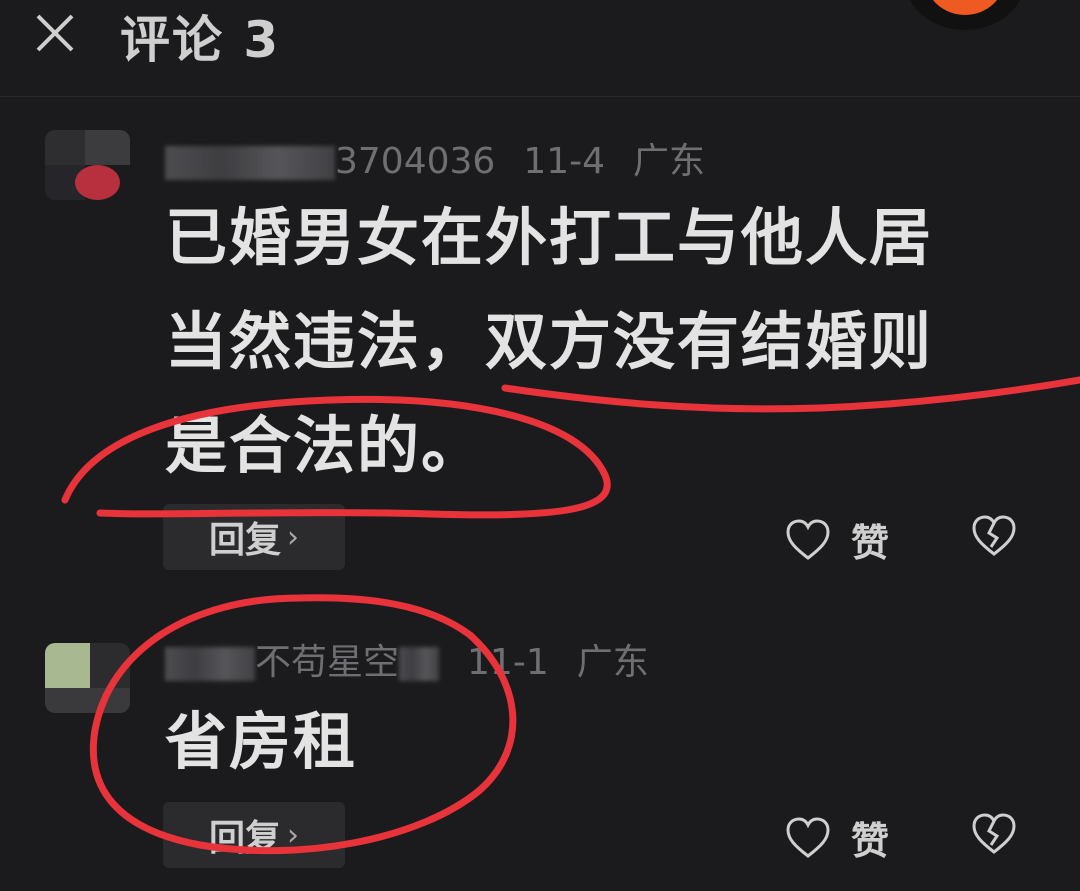 The width and height of the screenshot is (1080, 891). What do you see at coordinates (508, 662) in the screenshot?
I see `comment-date: 11-1` at bounding box center [508, 662].